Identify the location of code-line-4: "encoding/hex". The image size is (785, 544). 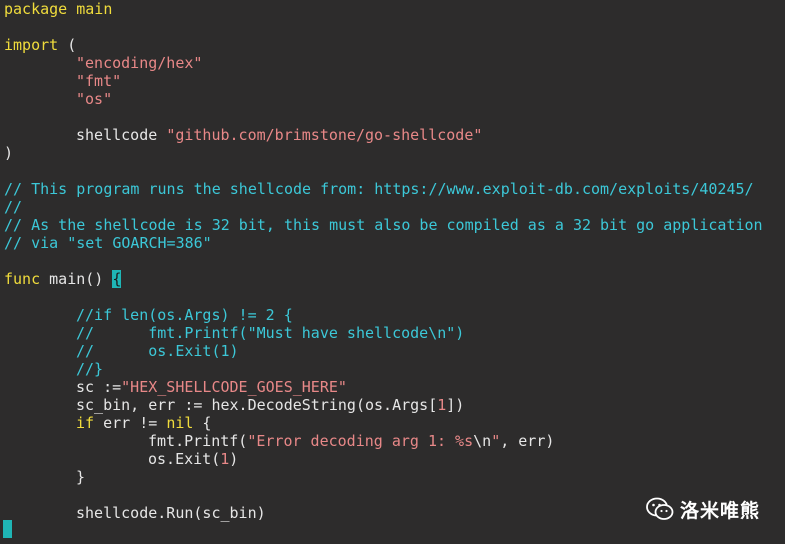
(139, 63).